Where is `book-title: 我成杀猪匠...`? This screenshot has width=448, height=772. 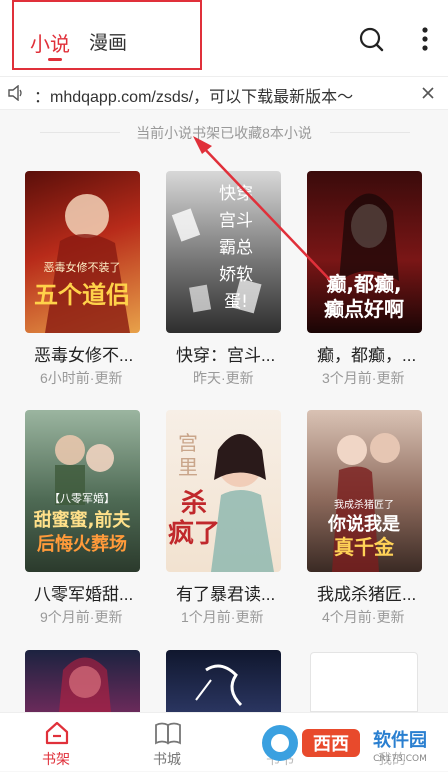
book-title: 我成杀猪匠... is located at coordinates (376, 592).